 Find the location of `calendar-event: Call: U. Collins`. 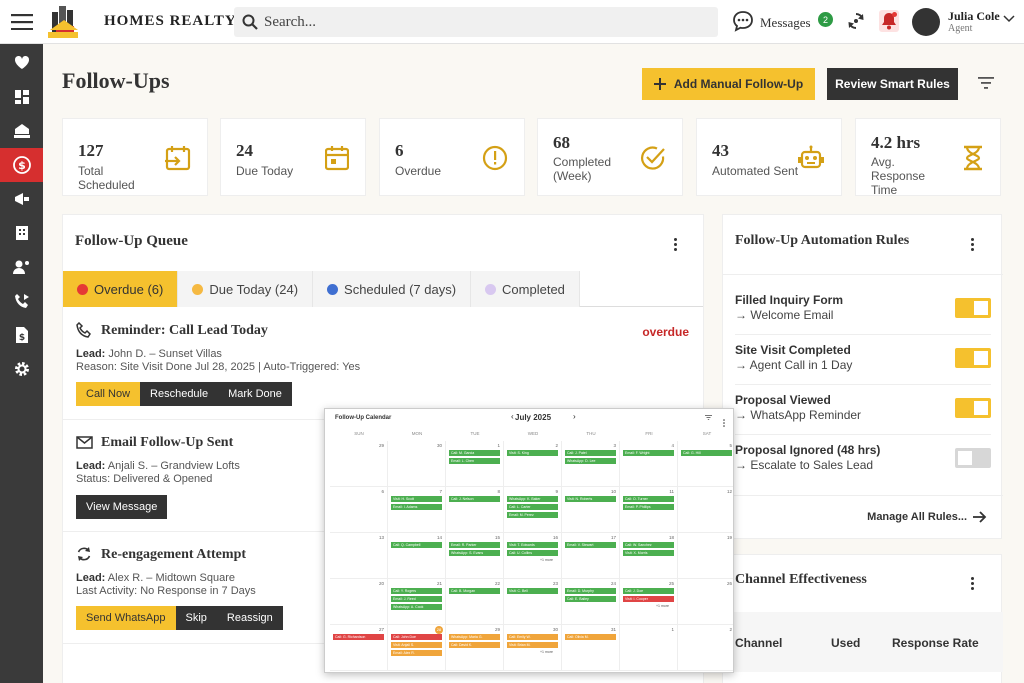

calendar-event: Call: U. Collins is located at coordinates (532, 553).